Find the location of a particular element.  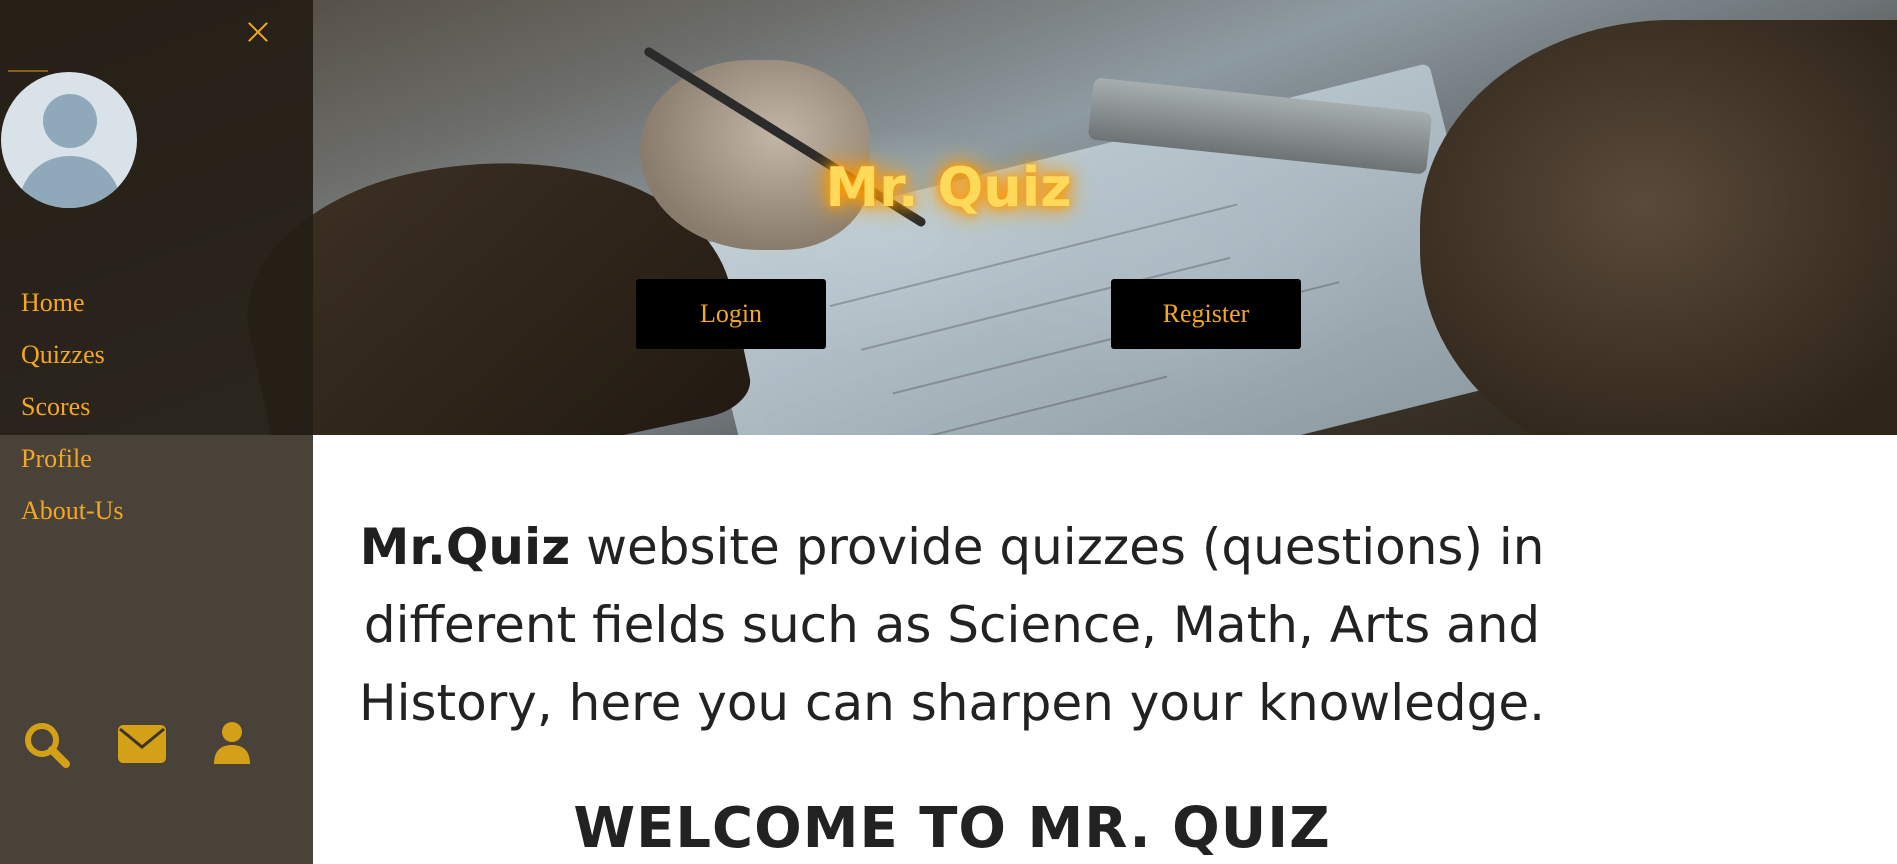

avatar is located at coordinates (69, 140).